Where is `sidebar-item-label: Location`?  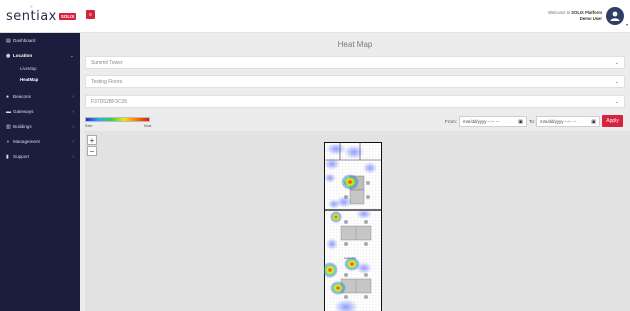
sidebar-item-label: Location is located at coordinates (23, 55).